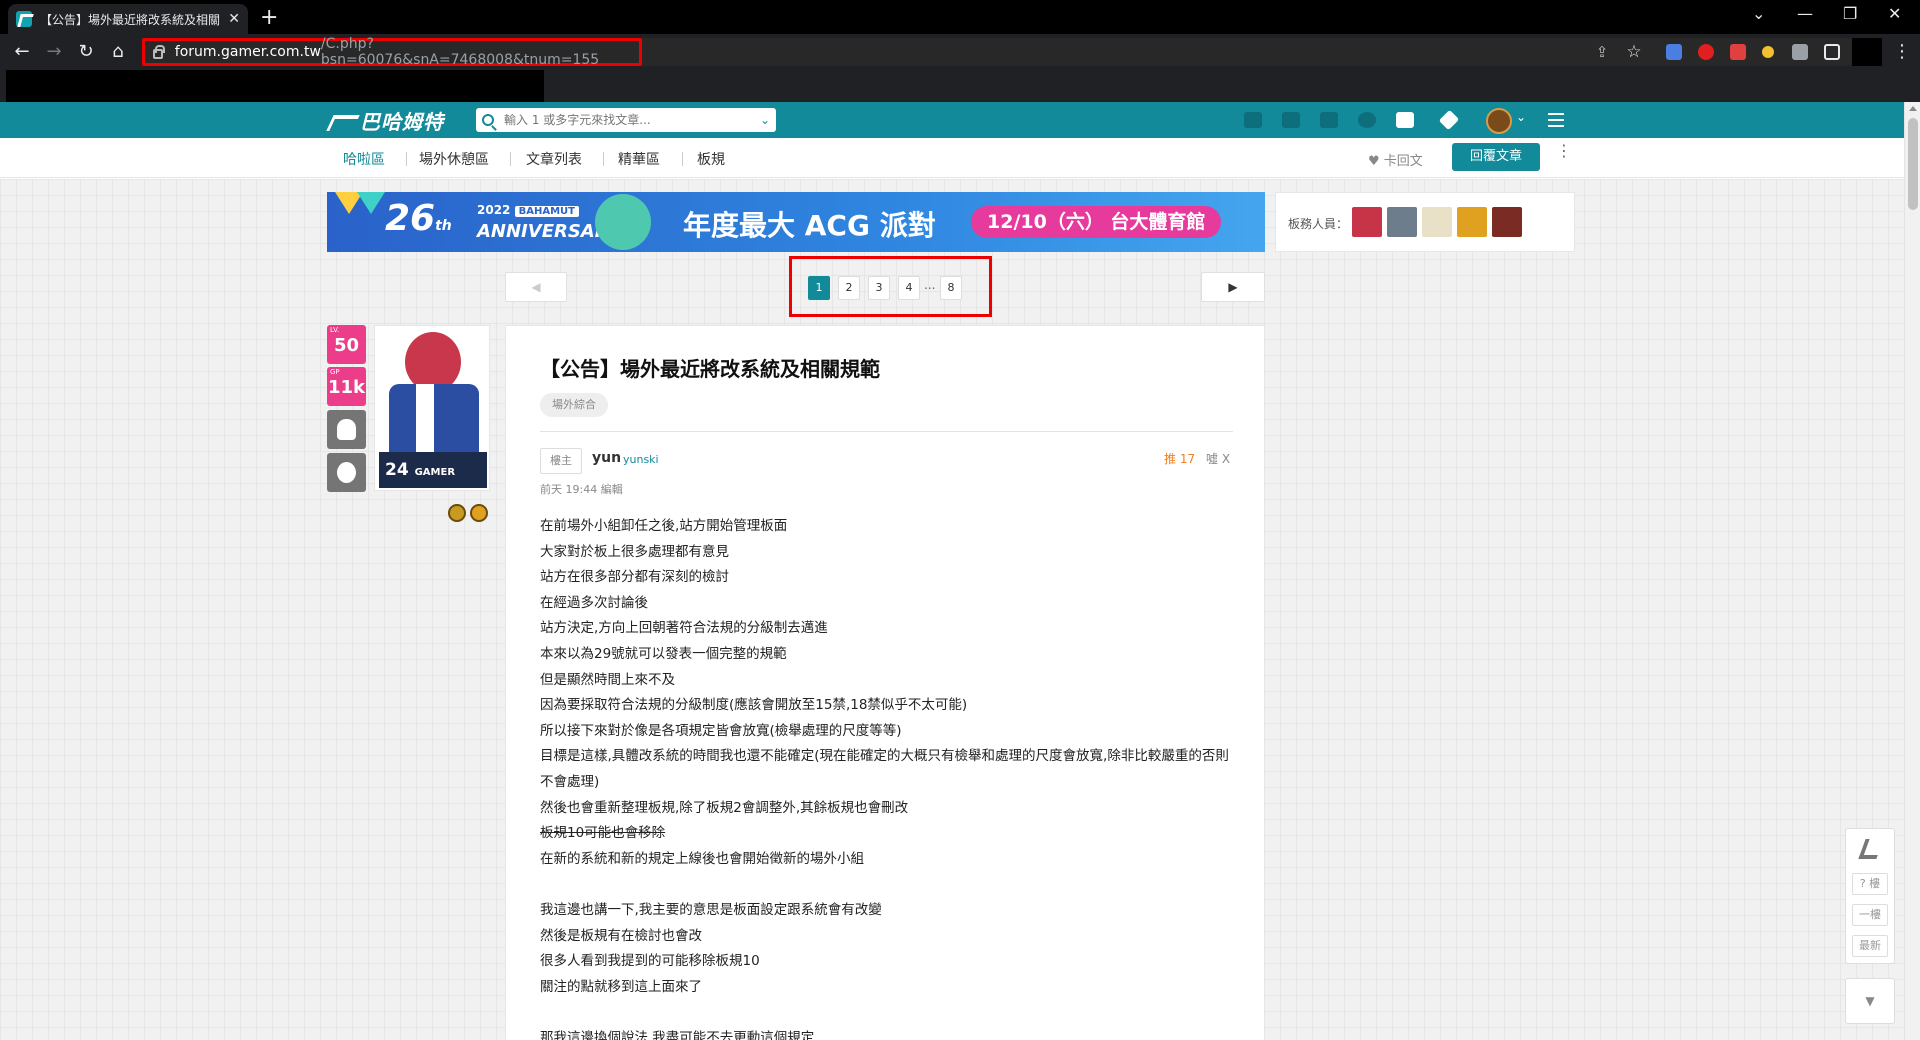 Image resolution: width=1920 pixels, height=1040 pixels. What do you see at coordinates (886, 431) in the screenshot?
I see `divider` at bounding box center [886, 431].